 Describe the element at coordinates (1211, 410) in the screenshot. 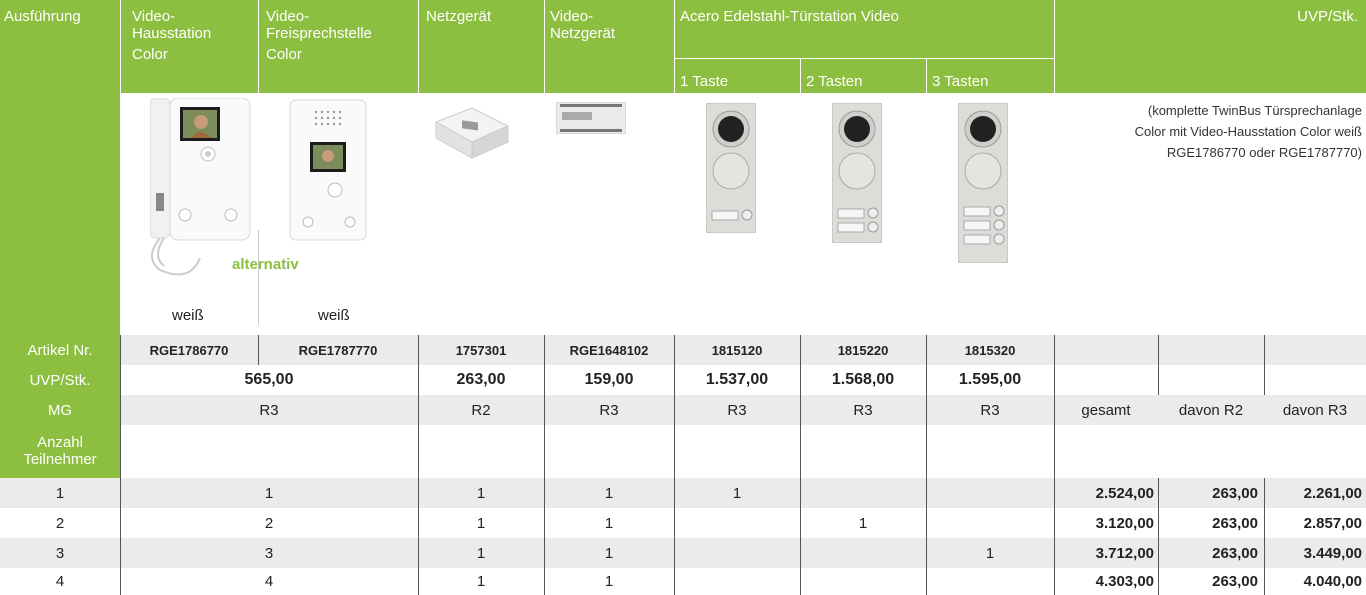

I see `mg-davon-r2: davon R2` at that location.